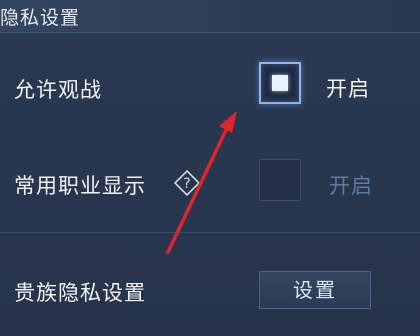 This screenshot has height=336, width=420. I want to click on checked-indicator, so click(280, 83).